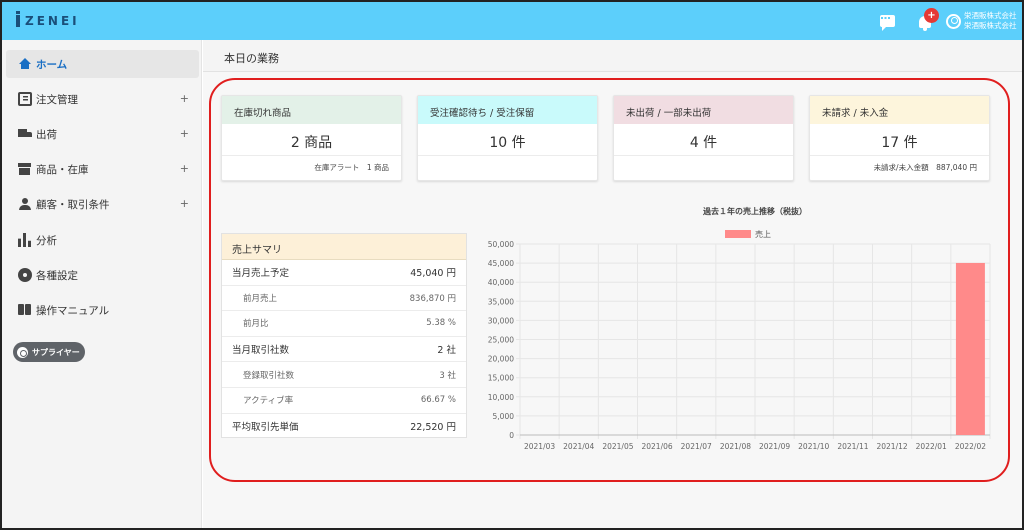  Describe the element at coordinates (696, 446) in the screenshot. I see `x-tick-label: 2021/07` at that location.